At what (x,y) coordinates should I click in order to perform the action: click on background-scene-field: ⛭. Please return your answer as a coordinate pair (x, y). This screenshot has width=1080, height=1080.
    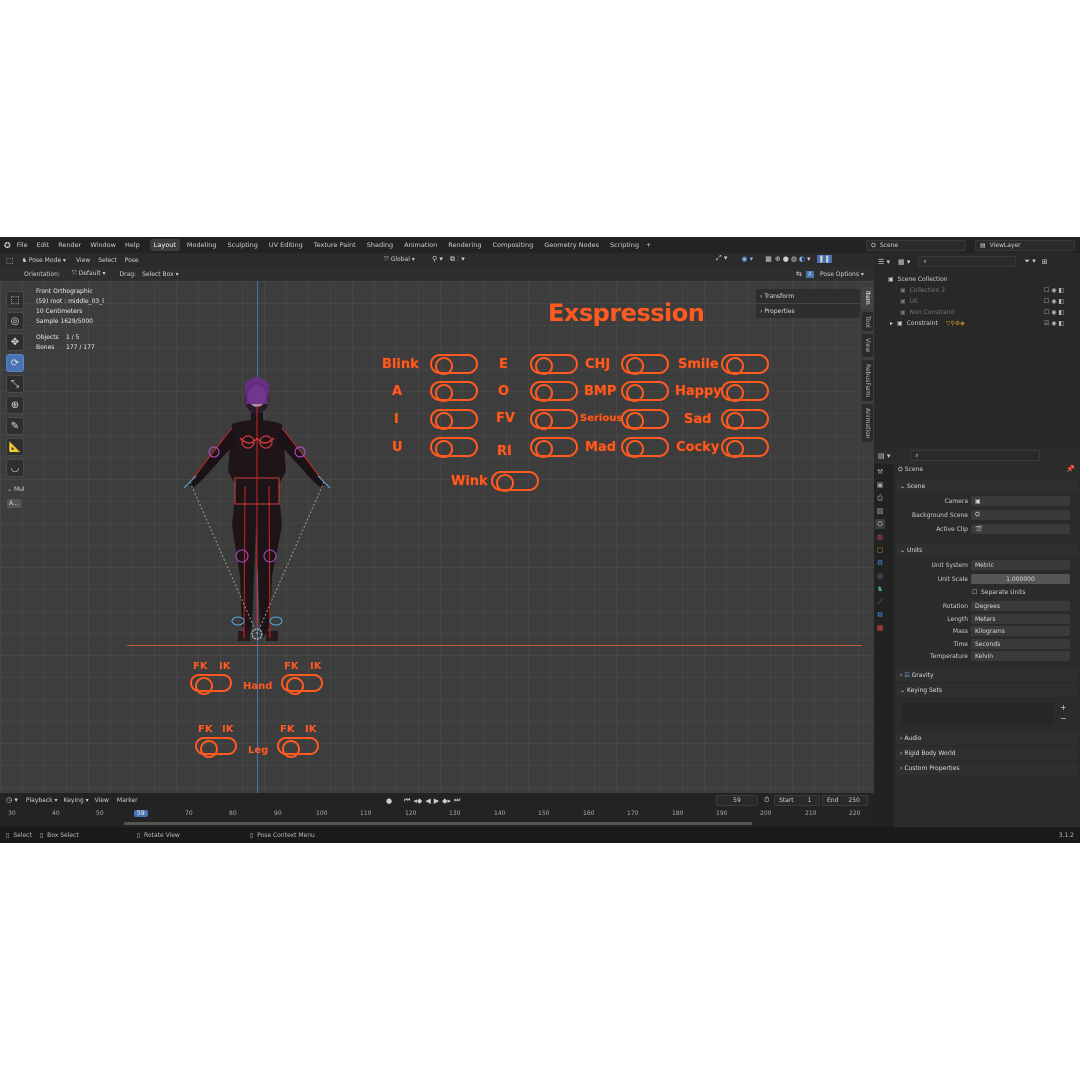
    Looking at the image, I should click on (1020, 515).